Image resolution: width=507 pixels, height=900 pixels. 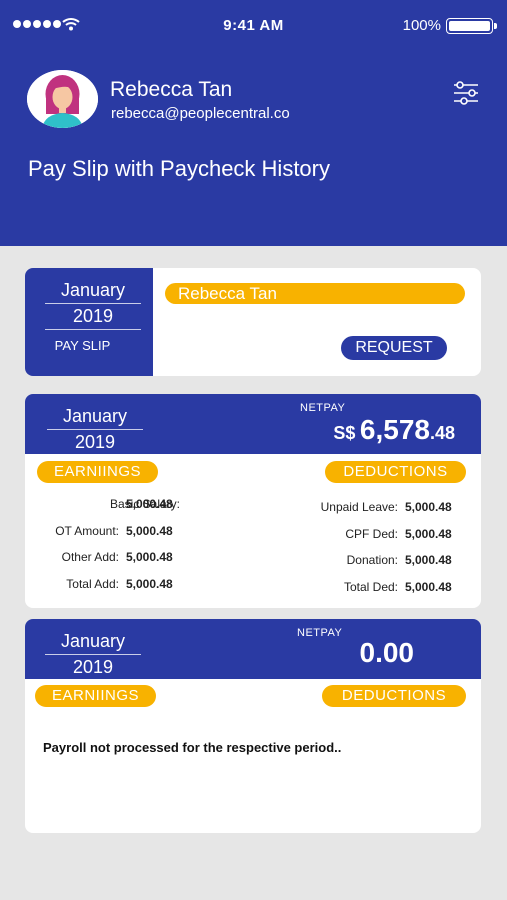 I want to click on deduction-row: Total Ded:, so click(x=370, y=587).